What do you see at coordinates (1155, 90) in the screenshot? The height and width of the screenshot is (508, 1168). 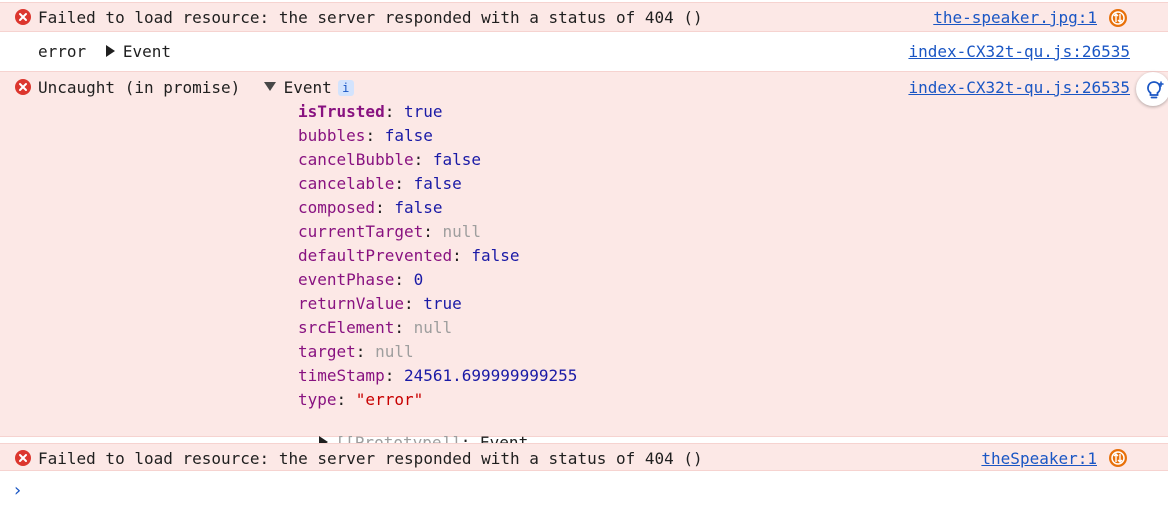 I see `lightbulb-icon` at bounding box center [1155, 90].